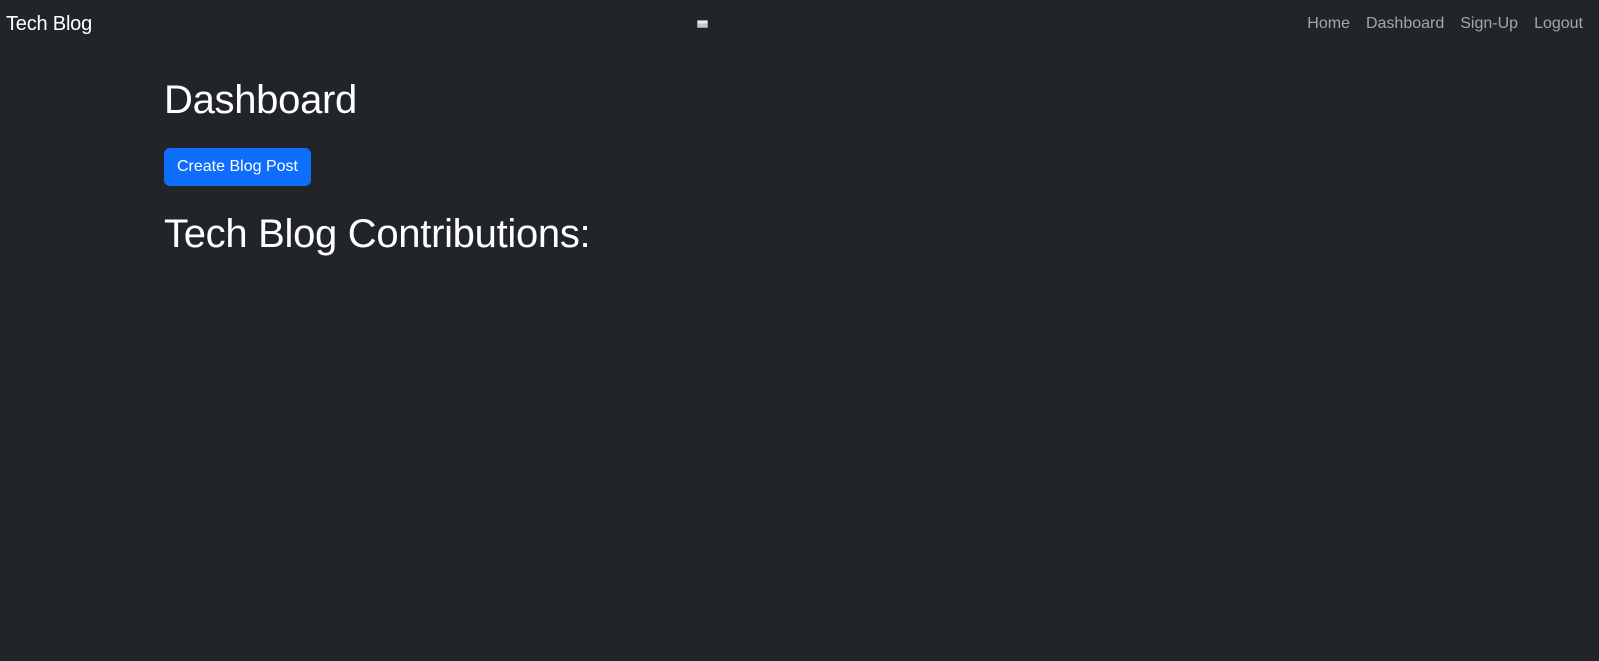  What do you see at coordinates (1558, 24) in the screenshot?
I see `nav-link-logout: Logout` at bounding box center [1558, 24].